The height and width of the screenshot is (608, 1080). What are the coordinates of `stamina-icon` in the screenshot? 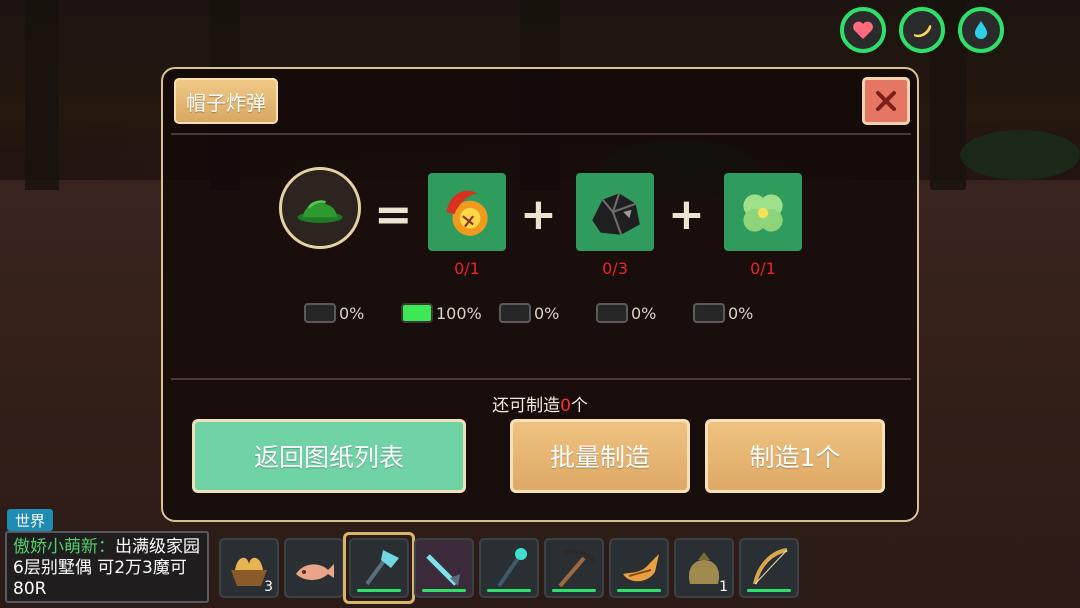 It's located at (923, 31).